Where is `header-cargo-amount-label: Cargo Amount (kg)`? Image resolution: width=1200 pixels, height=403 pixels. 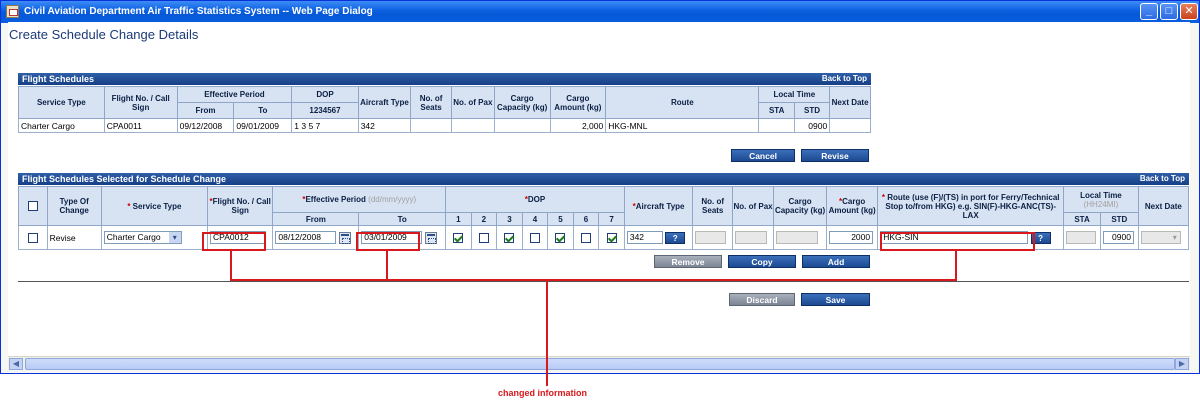 header-cargo-amount-label: Cargo Amount (kg) is located at coordinates (852, 206).